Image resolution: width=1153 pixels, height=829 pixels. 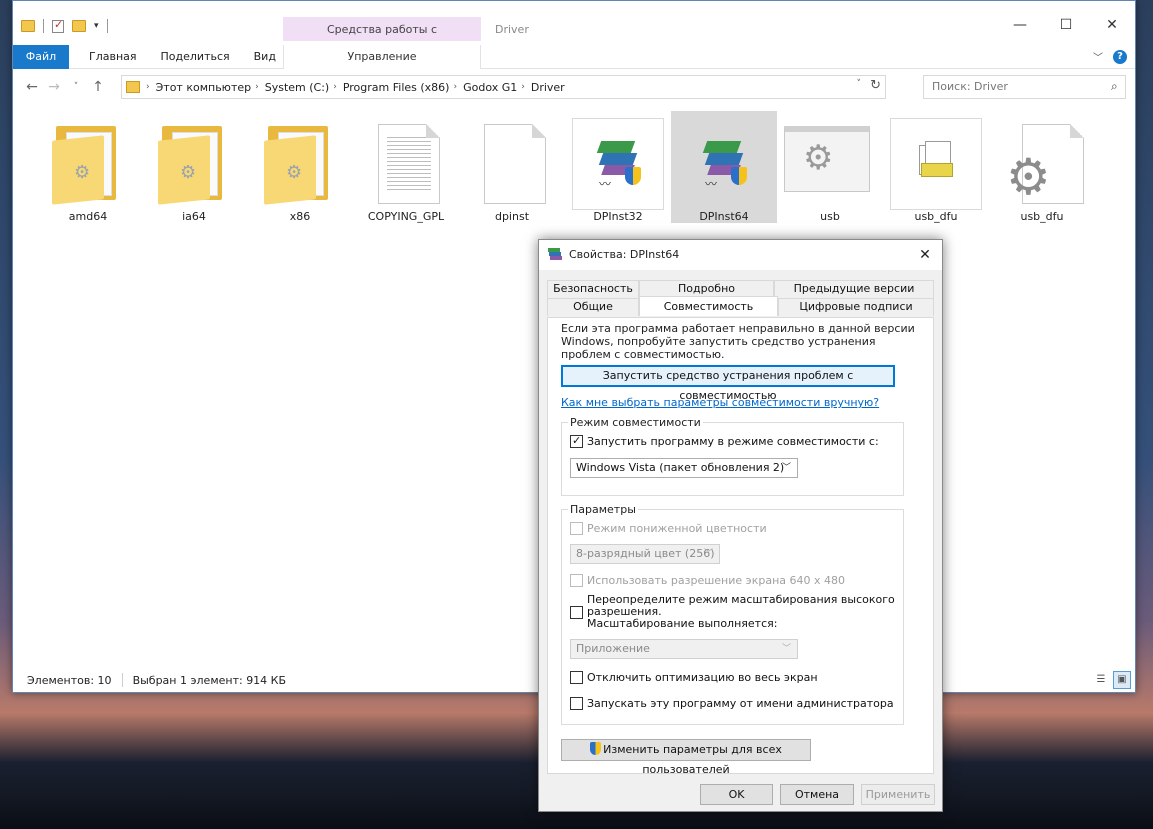 I want to click on color-depth-select: 8-разрядный цвет (256) ﹀, so click(x=645, y=554).